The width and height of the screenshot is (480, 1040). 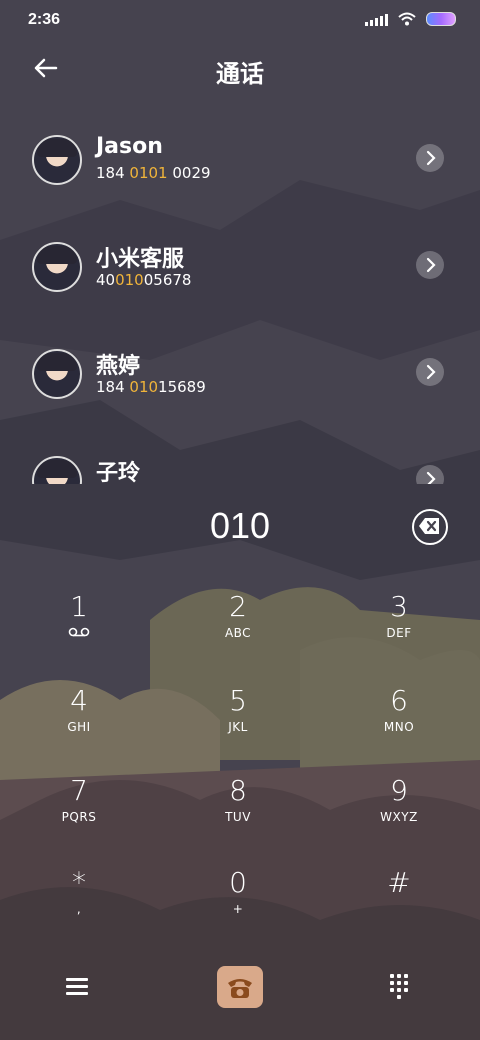 What do you see at coordinates (79, 719) in the screenshot?
I see `key-4: 4 GHI` at bounding box center [79, 719].